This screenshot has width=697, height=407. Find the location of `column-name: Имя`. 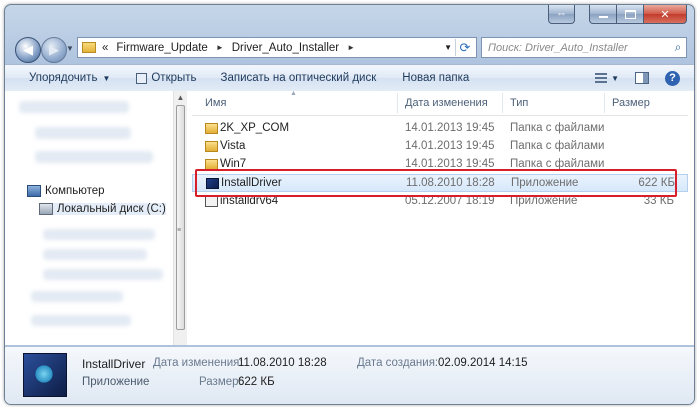

column-name: Имя is located at coordinates (215, 103).